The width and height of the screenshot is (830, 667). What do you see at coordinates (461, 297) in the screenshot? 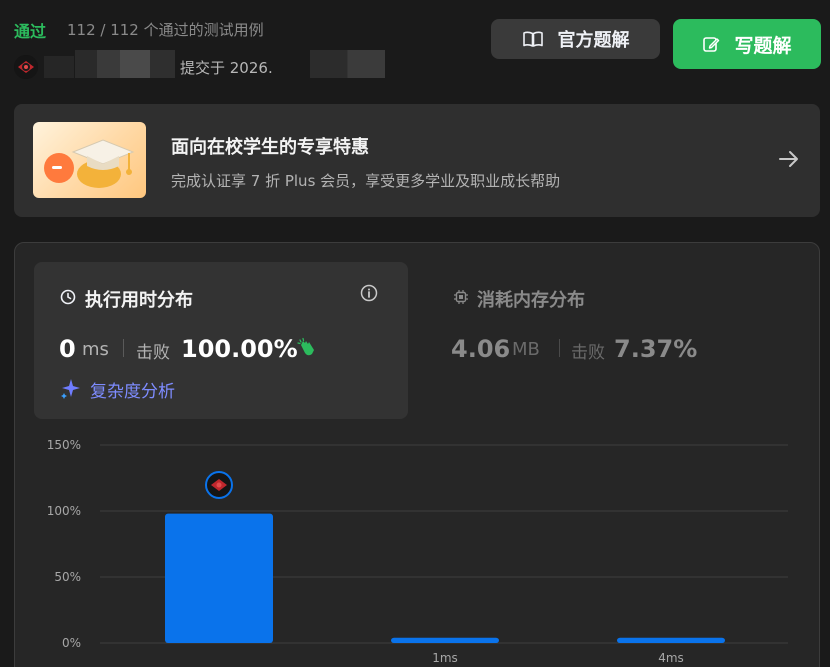
I see `chip-icon` at bounding box center [461, 297].